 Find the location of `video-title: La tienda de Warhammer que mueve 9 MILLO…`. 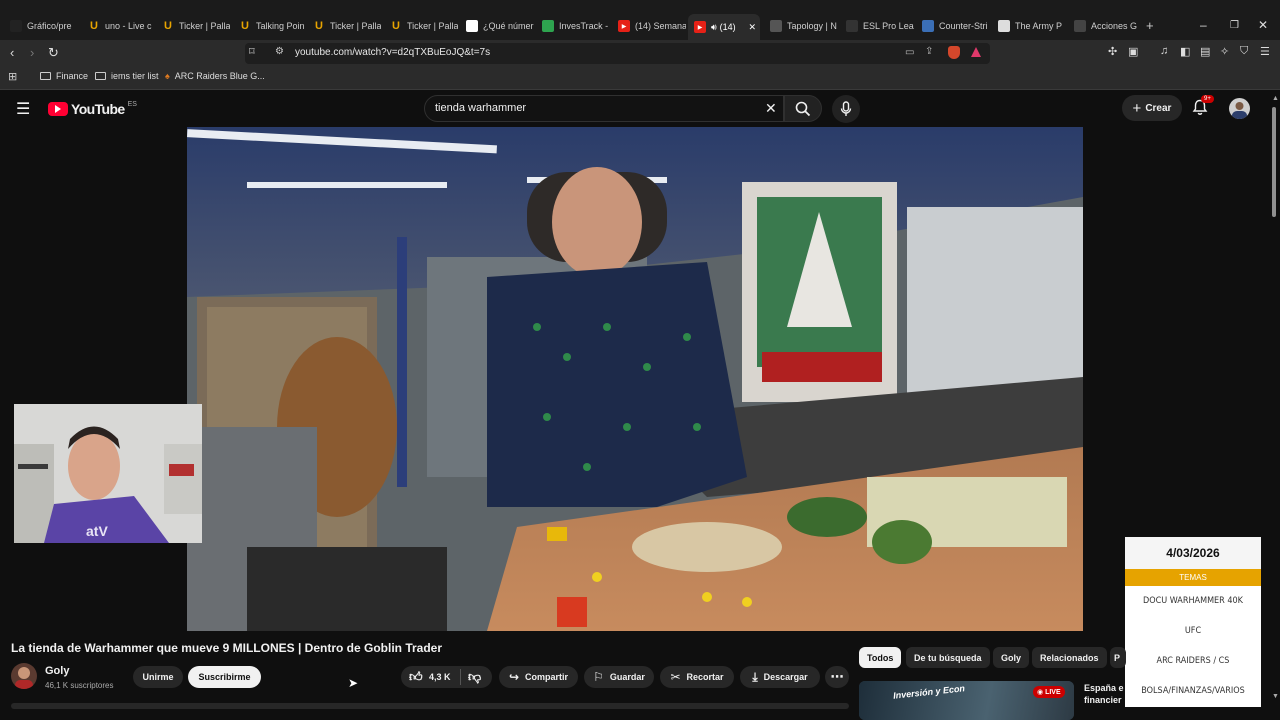

video-title: La tienda de Warhammer que mueve 9 MILLO… is located at coordinates (226, 648).